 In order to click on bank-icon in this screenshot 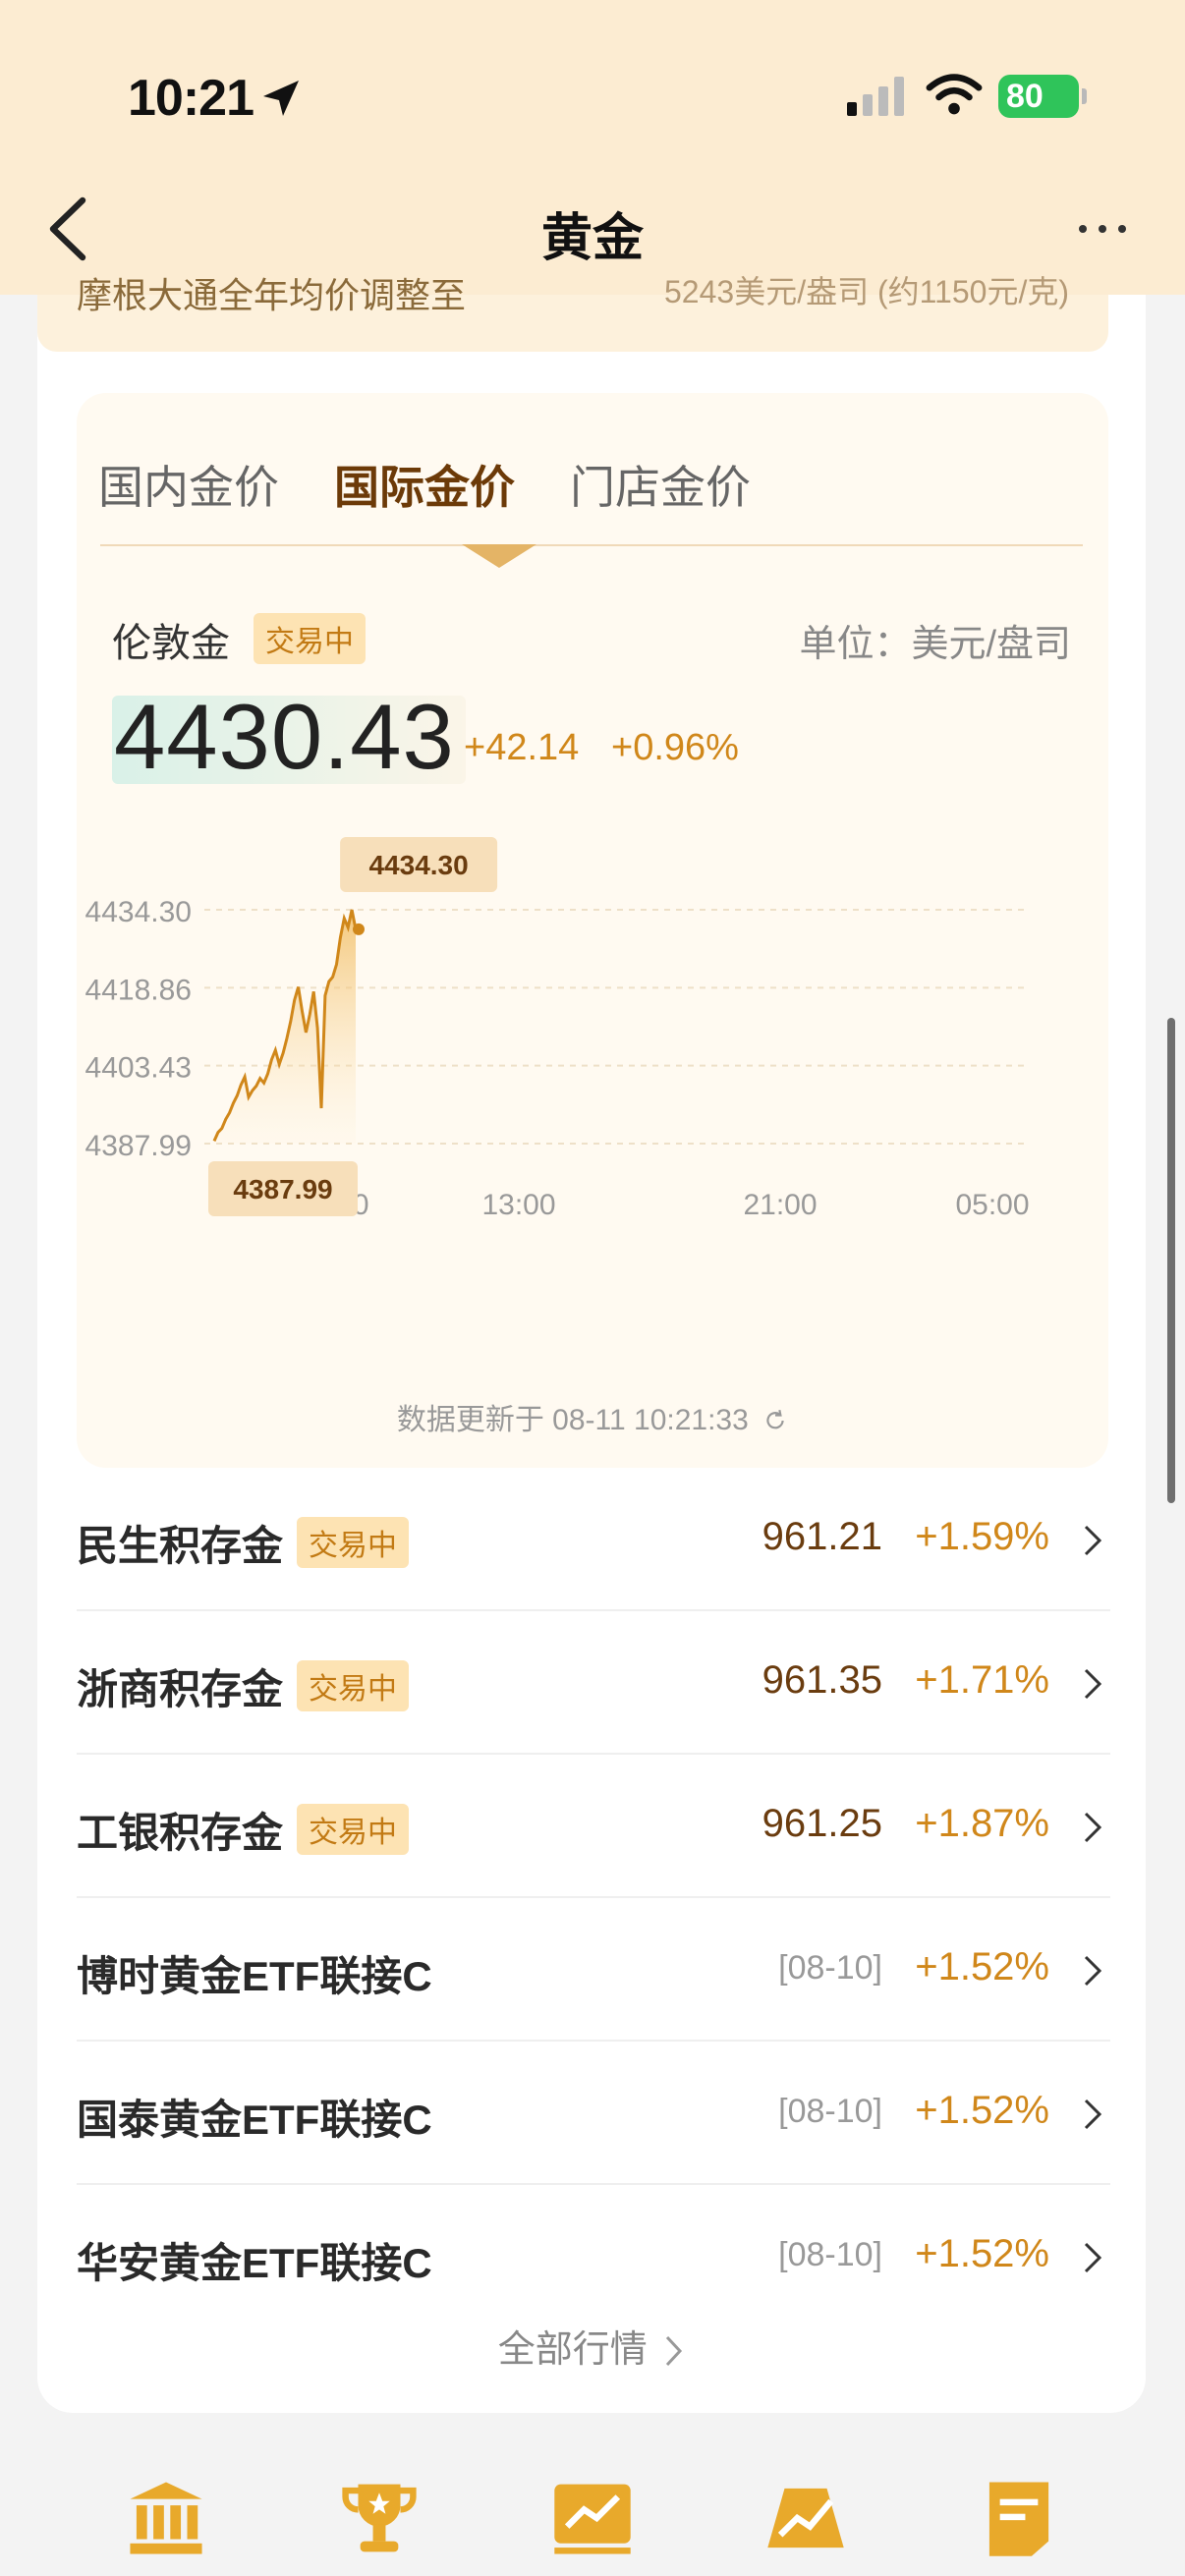, I will do `click(166, 2518)`.